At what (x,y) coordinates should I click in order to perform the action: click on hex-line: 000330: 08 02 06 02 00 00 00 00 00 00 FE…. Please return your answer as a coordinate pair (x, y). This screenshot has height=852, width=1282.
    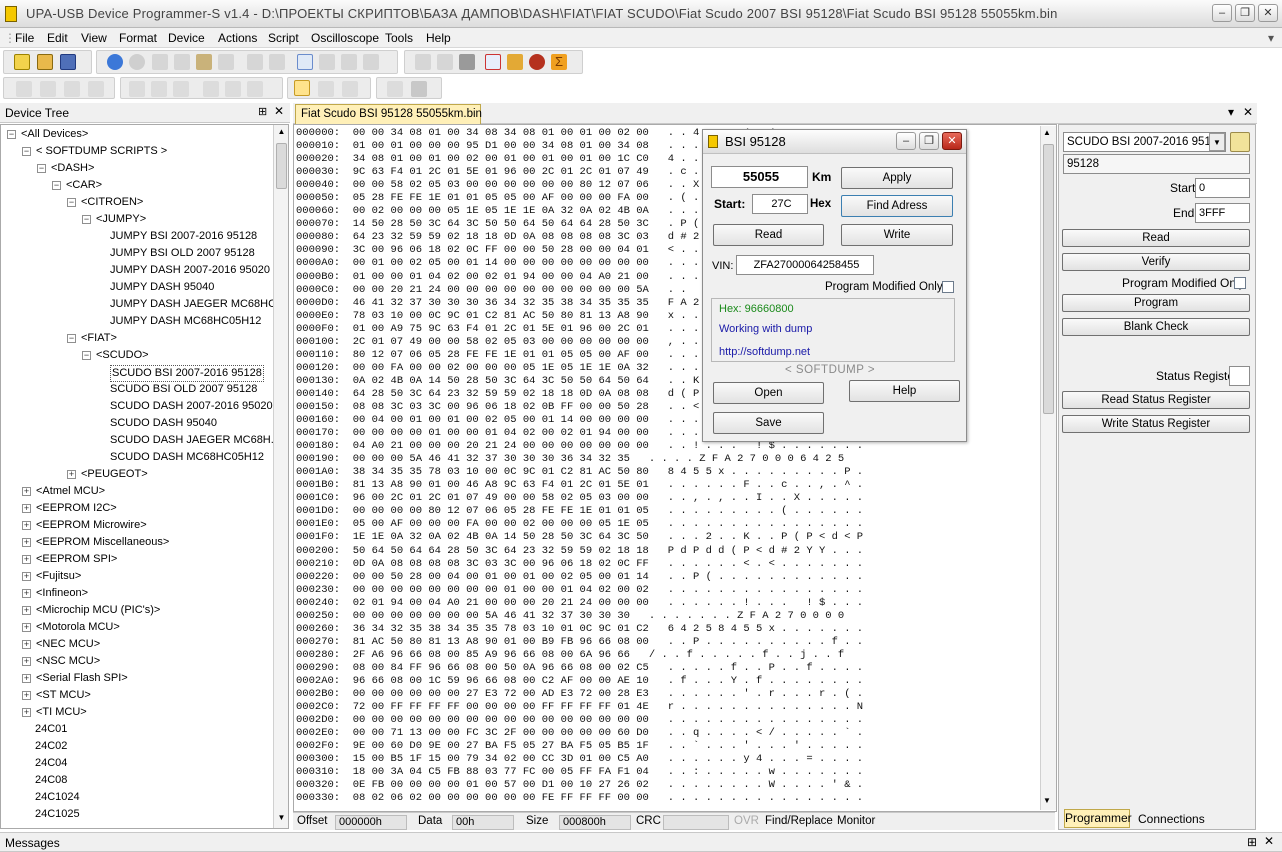
    Looking at the image, I should click on (669, 798).